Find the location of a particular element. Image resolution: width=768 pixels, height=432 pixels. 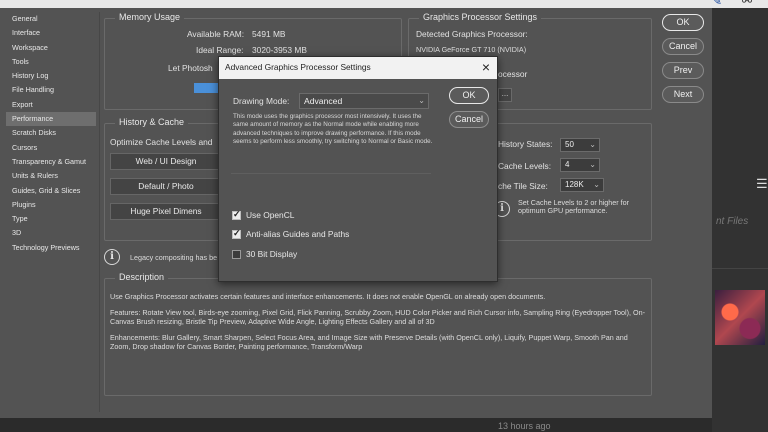

available-ram-value: 5491 MB is located at coordinates (269, 34).